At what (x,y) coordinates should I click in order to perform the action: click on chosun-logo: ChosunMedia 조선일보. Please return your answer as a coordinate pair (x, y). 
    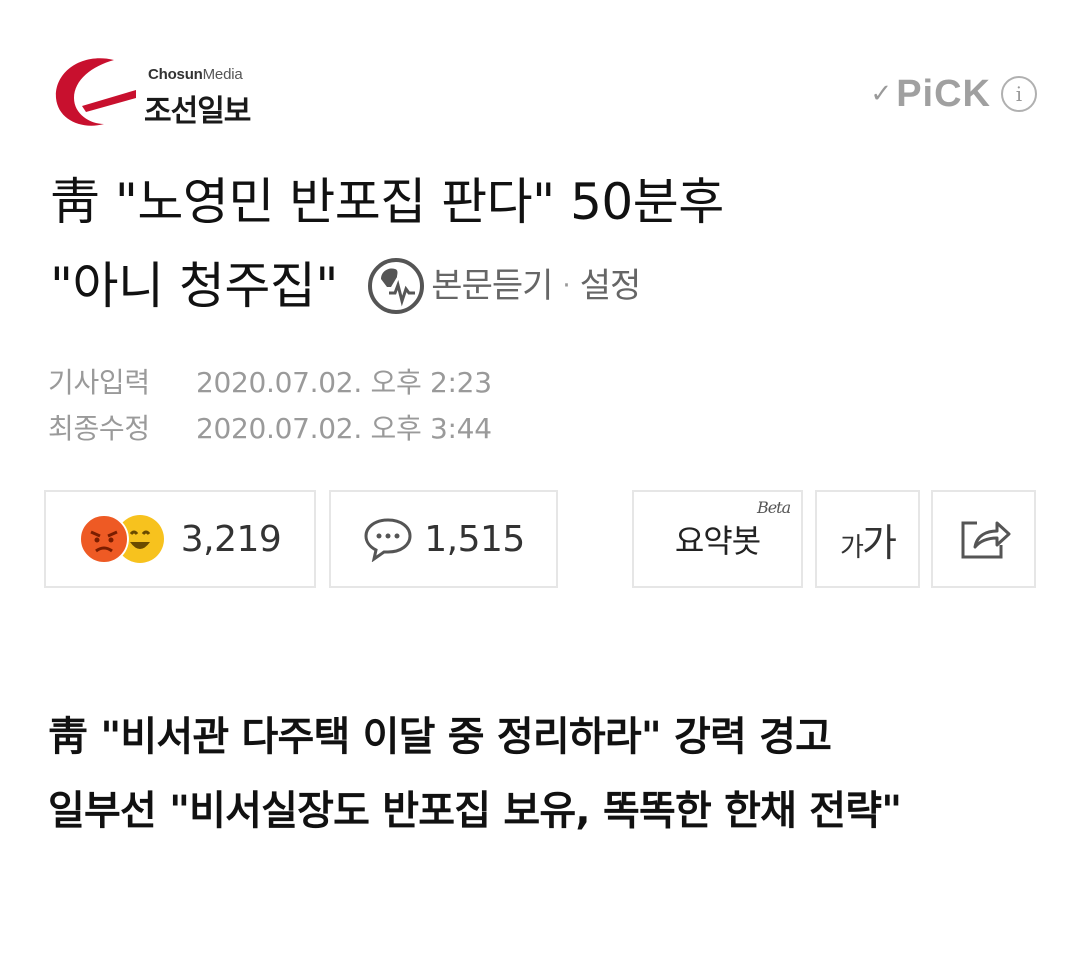
    Looking at the image, I should click on (172, 92).